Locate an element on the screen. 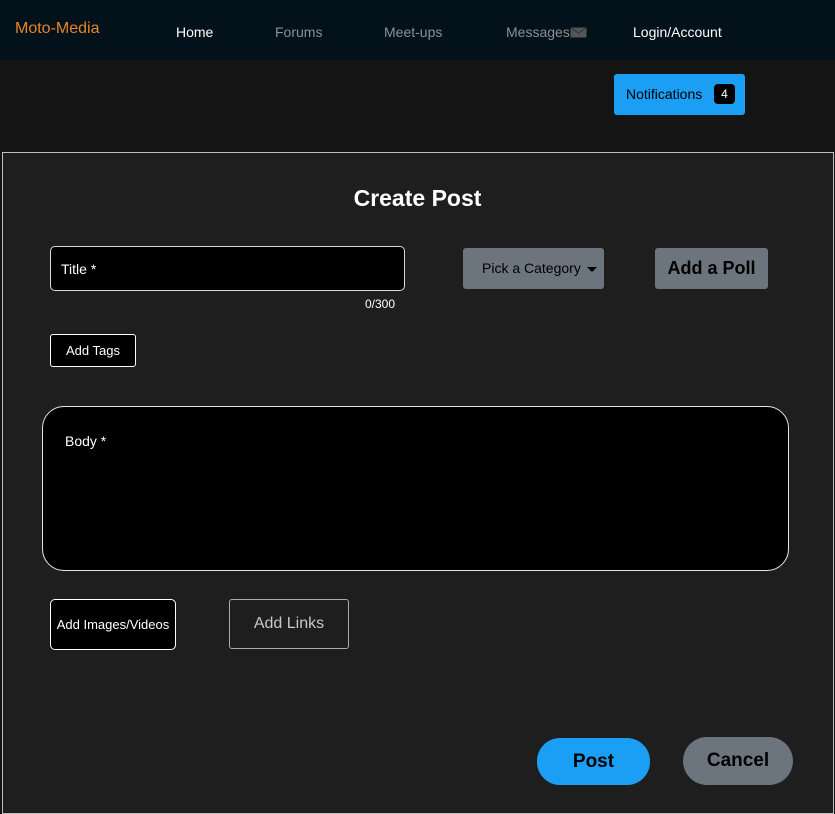  nav-messages-label: Messages is located at coordinates (538, 32).